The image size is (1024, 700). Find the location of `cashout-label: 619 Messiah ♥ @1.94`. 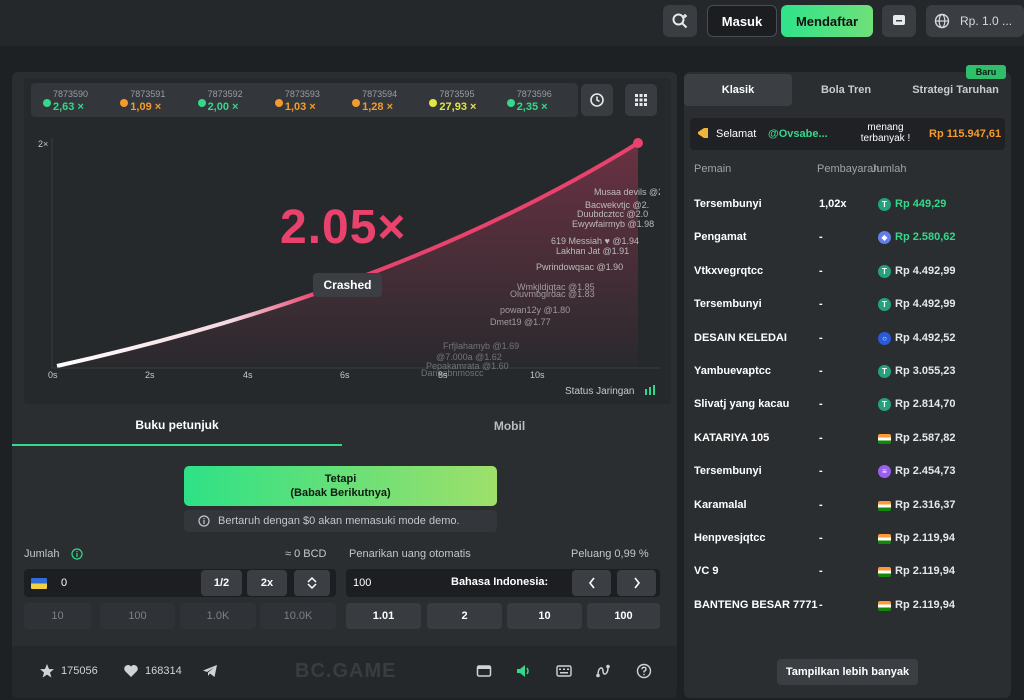

cashout-label: 619 Messiah ♥ @1.94 is located at coordinates (595, 241).